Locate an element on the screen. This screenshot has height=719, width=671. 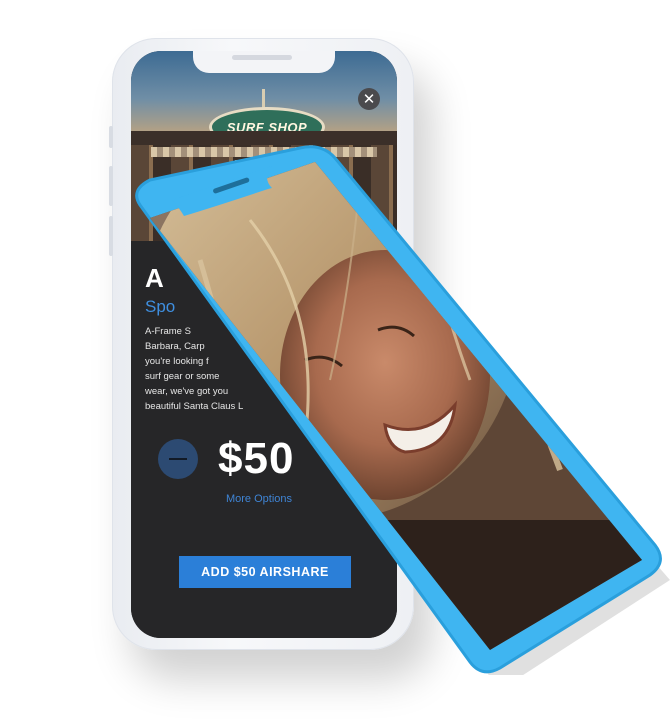
volume-down-button is located at coordinates (111, 236).